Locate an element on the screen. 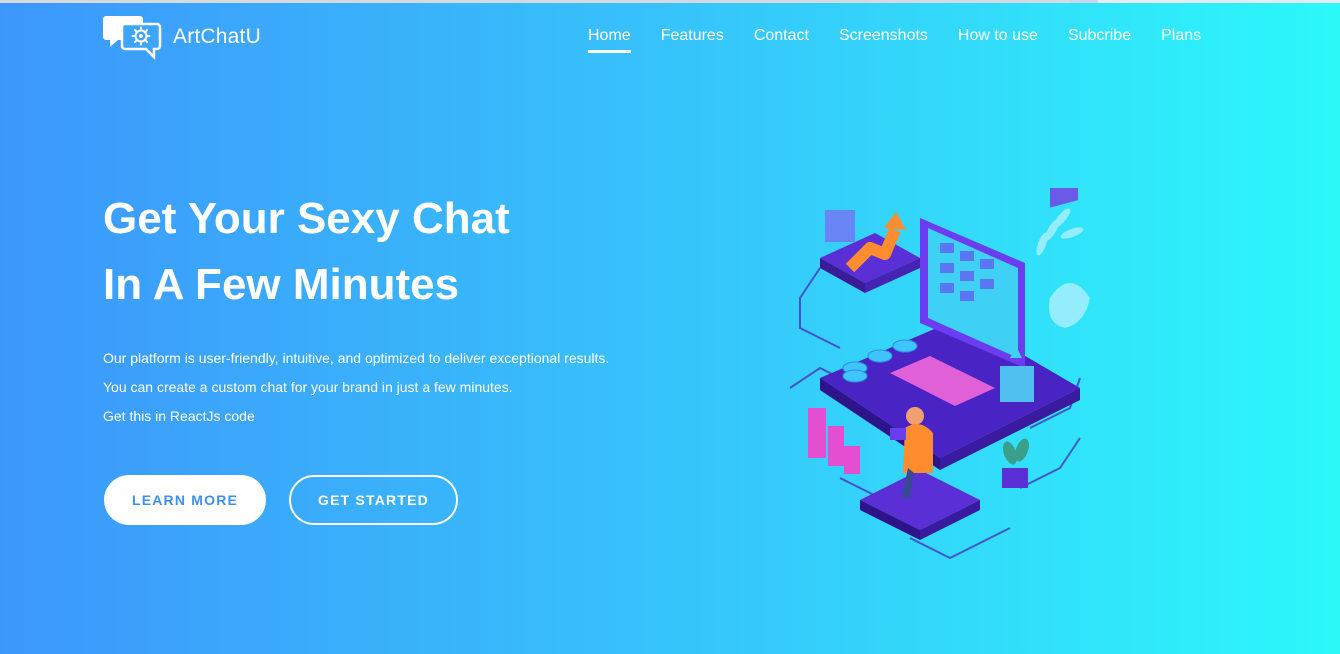  brand-logo: ArtChatU is located at coordinates (182, 37).